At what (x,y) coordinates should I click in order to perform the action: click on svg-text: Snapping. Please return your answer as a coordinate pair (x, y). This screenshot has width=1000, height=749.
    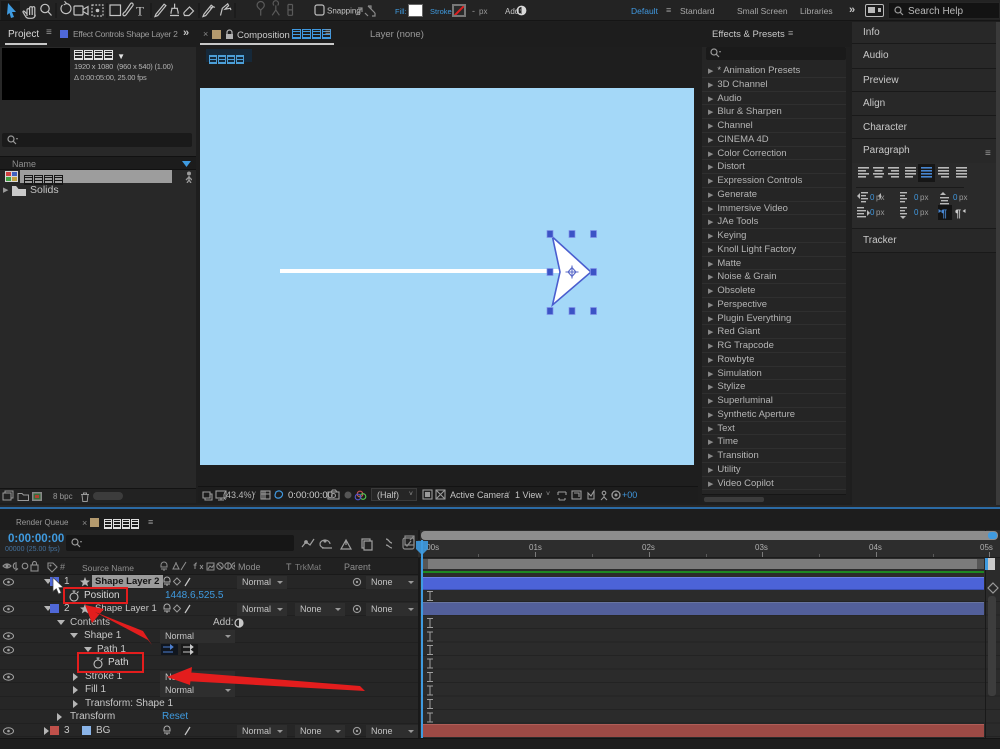
    Looking at the image, I should click on (344, 11).